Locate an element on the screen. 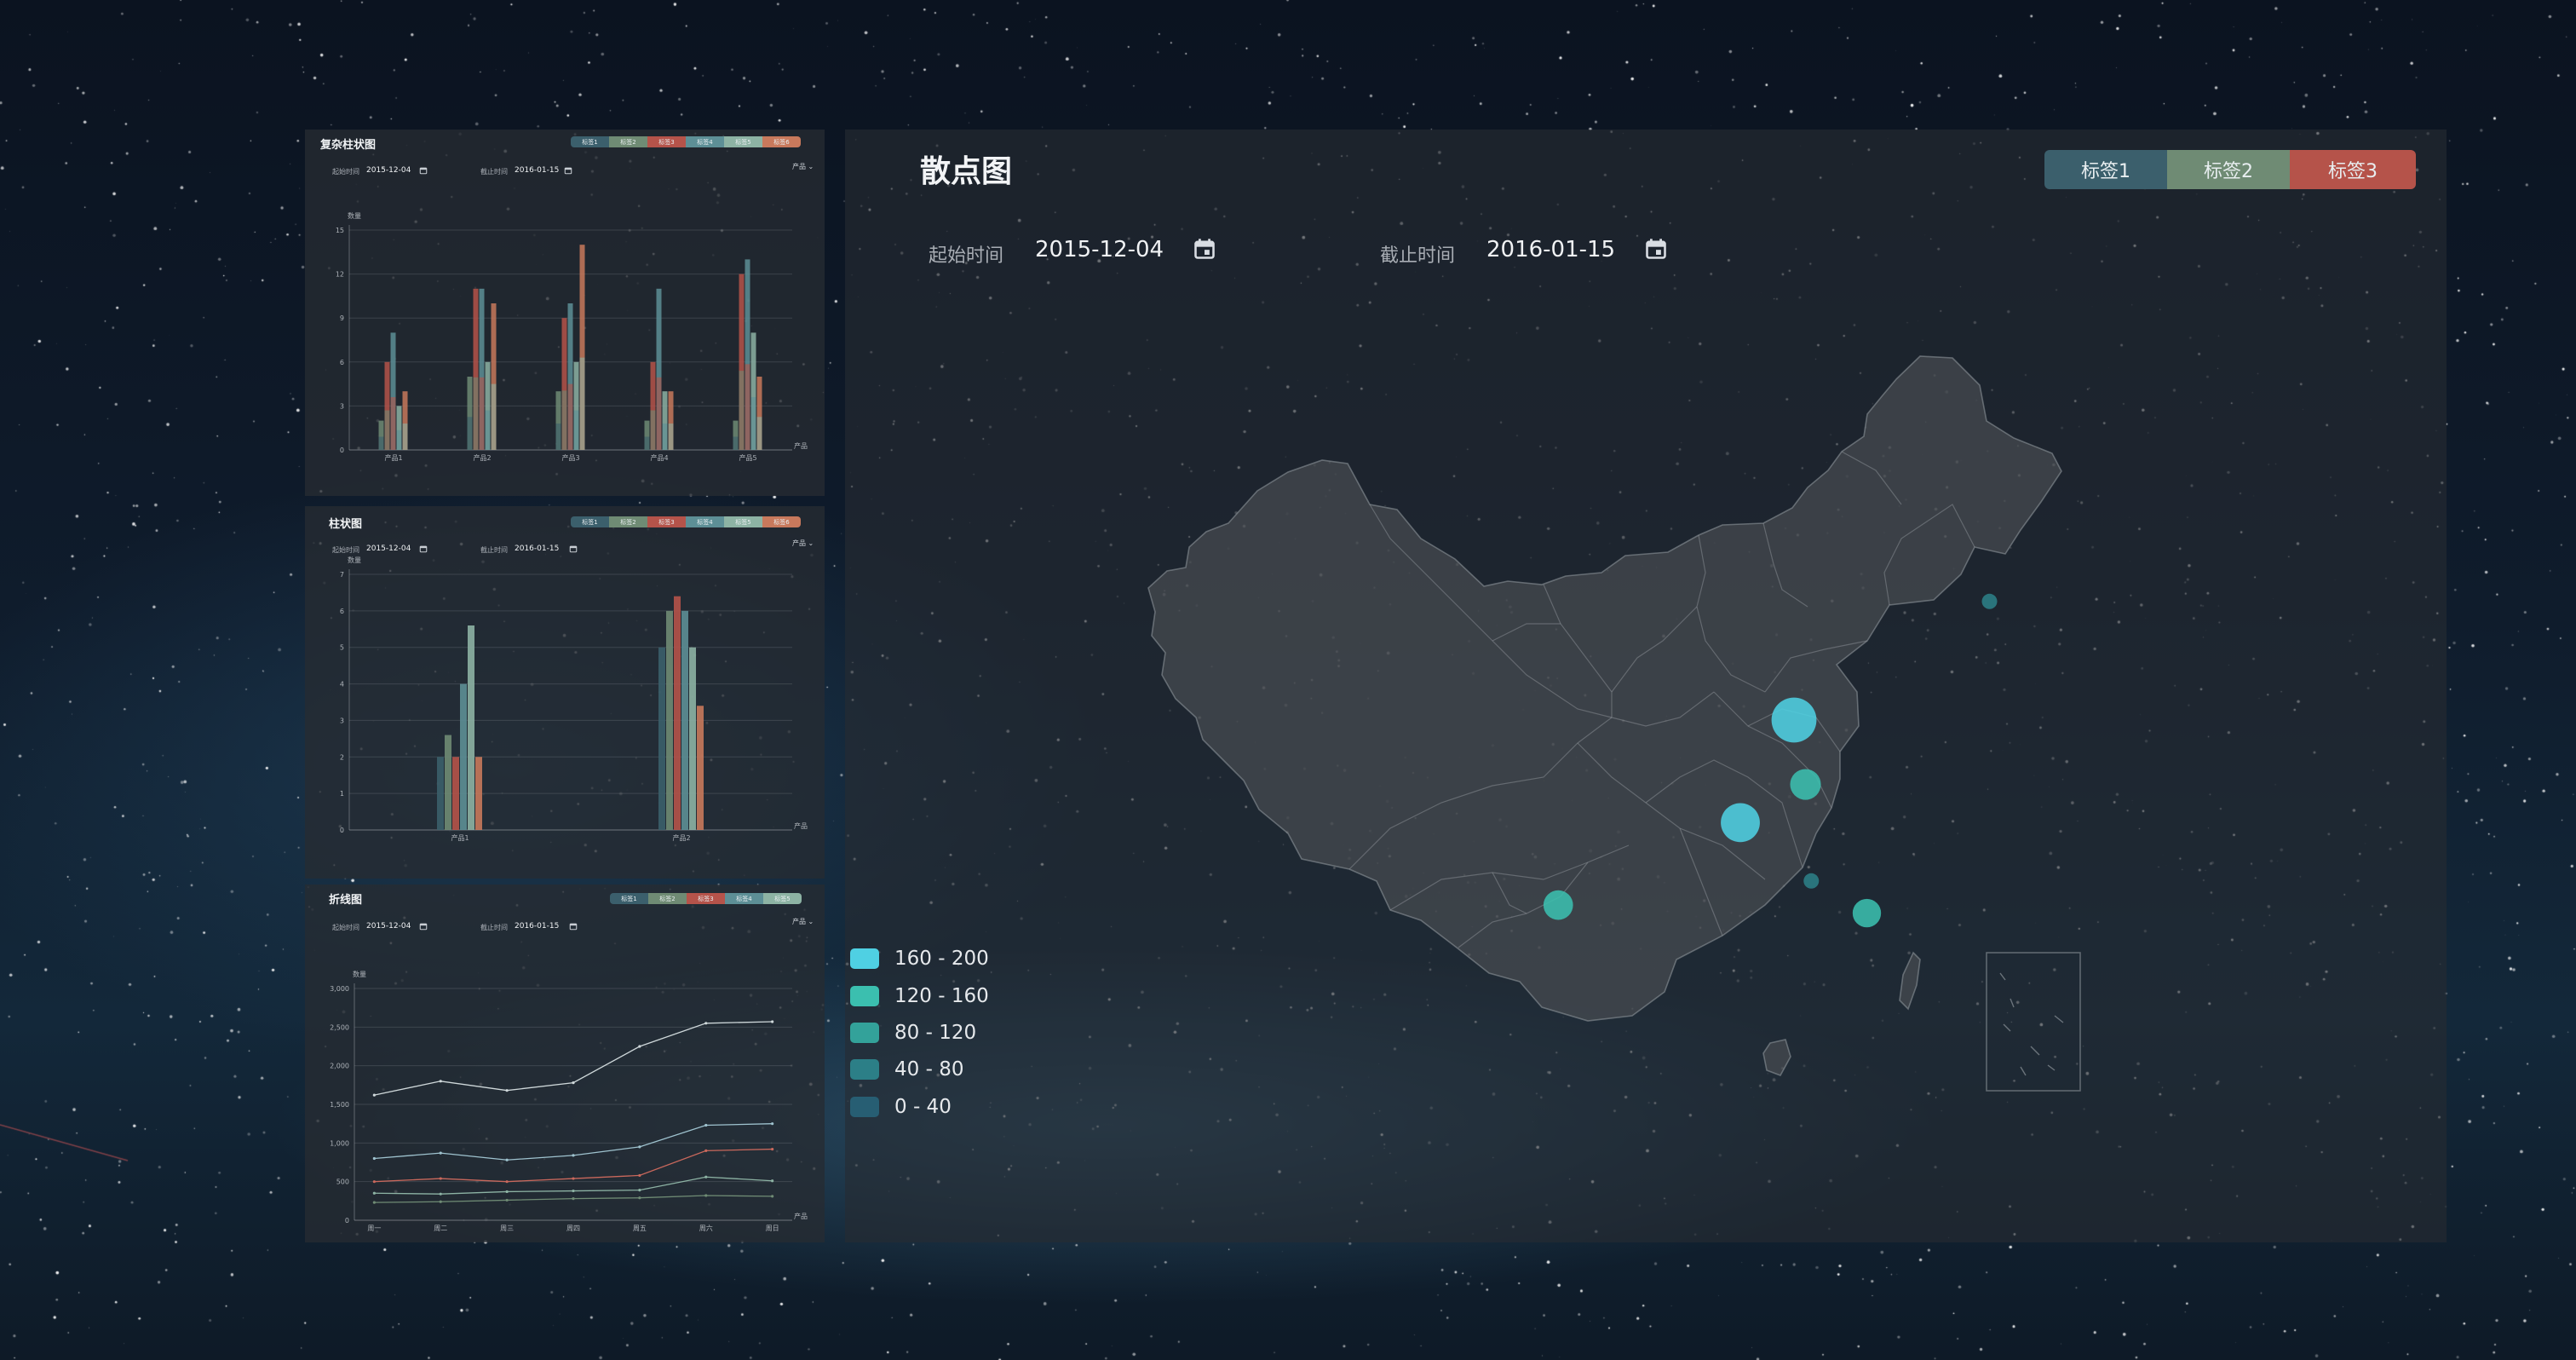  start-time-label: 起始时间 is located at coordinates (346, 550).